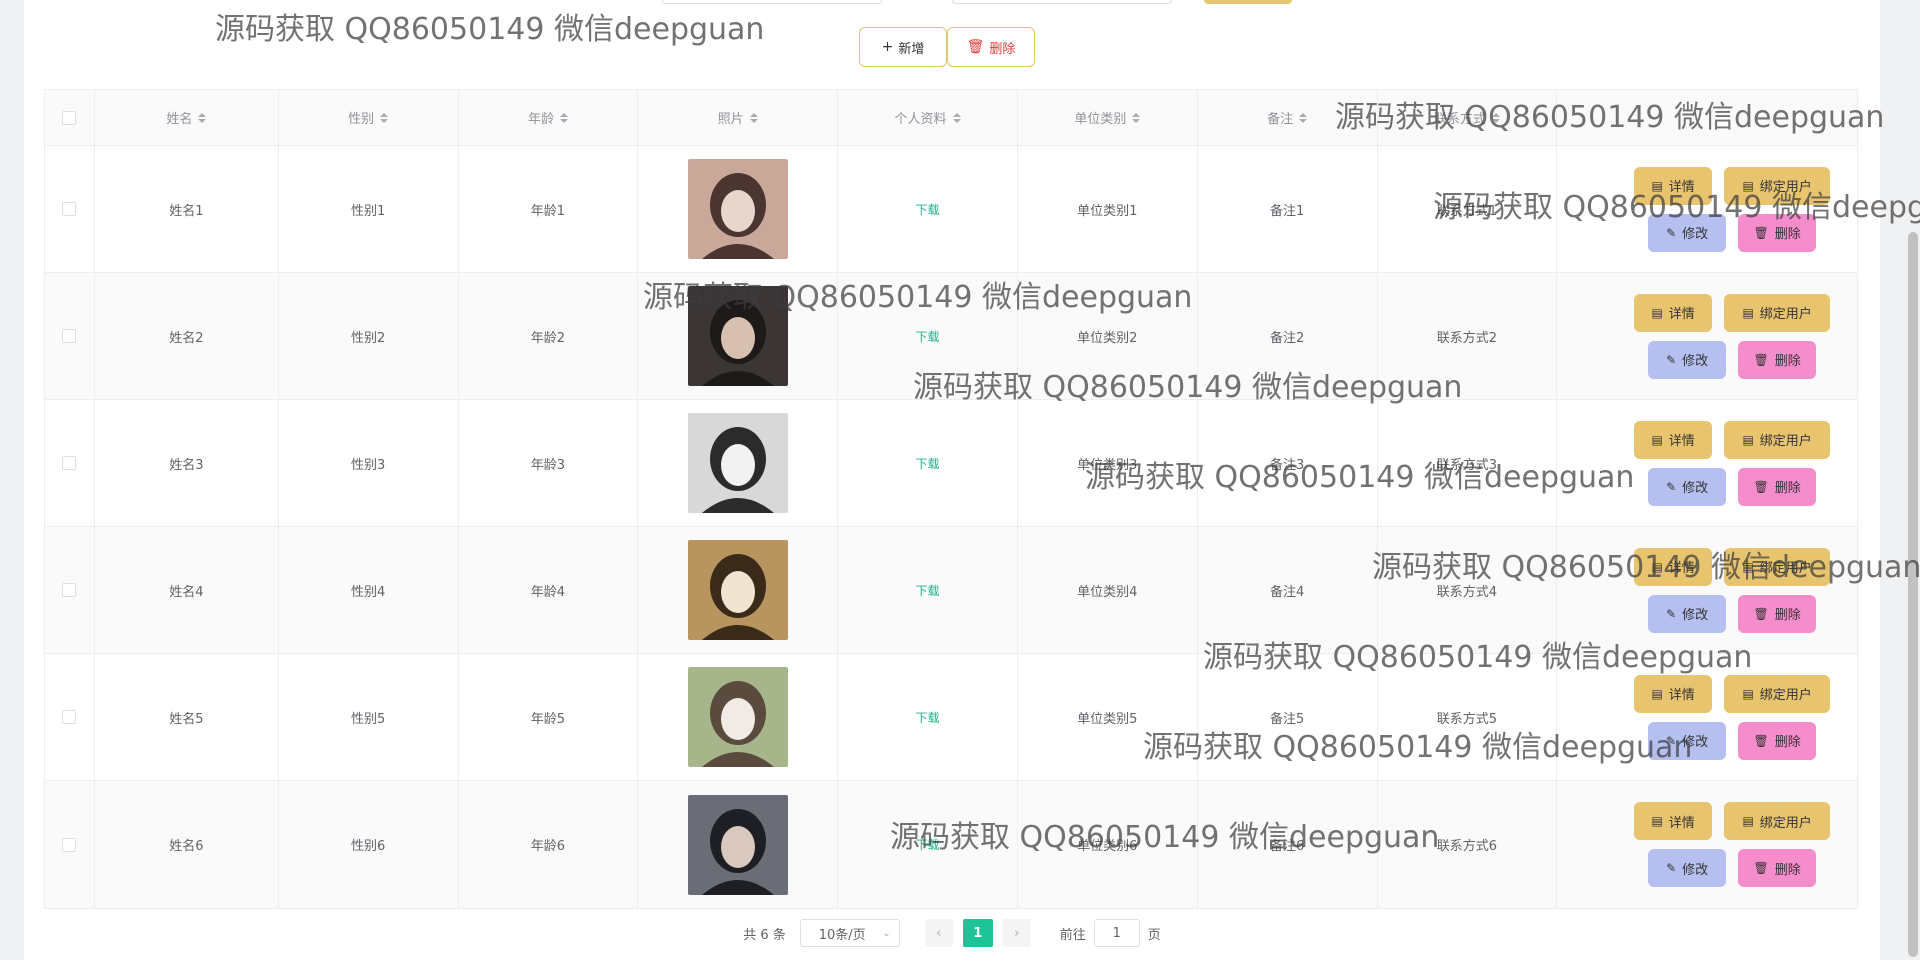 The height and width of the screenshot is (960, 1920). I want to click on chevron-left-icon: ‹, so click(939, 933).